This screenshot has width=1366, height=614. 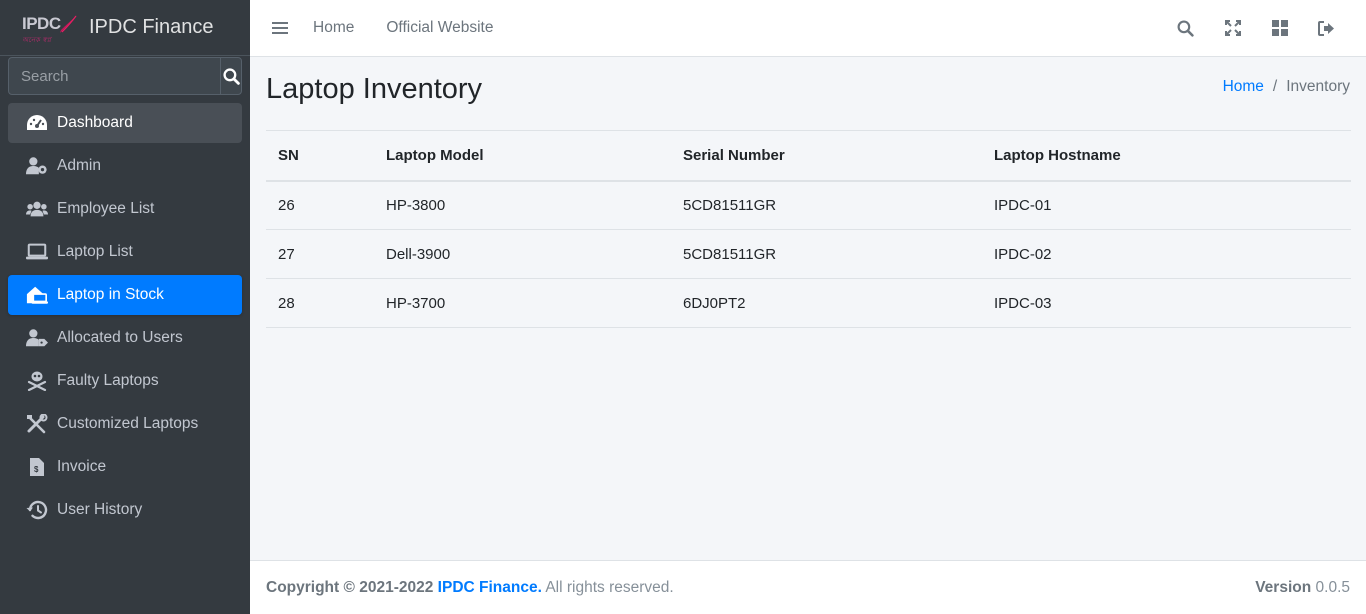 I want to click on skull-crossbones-icon, so click(x=37, y=381).